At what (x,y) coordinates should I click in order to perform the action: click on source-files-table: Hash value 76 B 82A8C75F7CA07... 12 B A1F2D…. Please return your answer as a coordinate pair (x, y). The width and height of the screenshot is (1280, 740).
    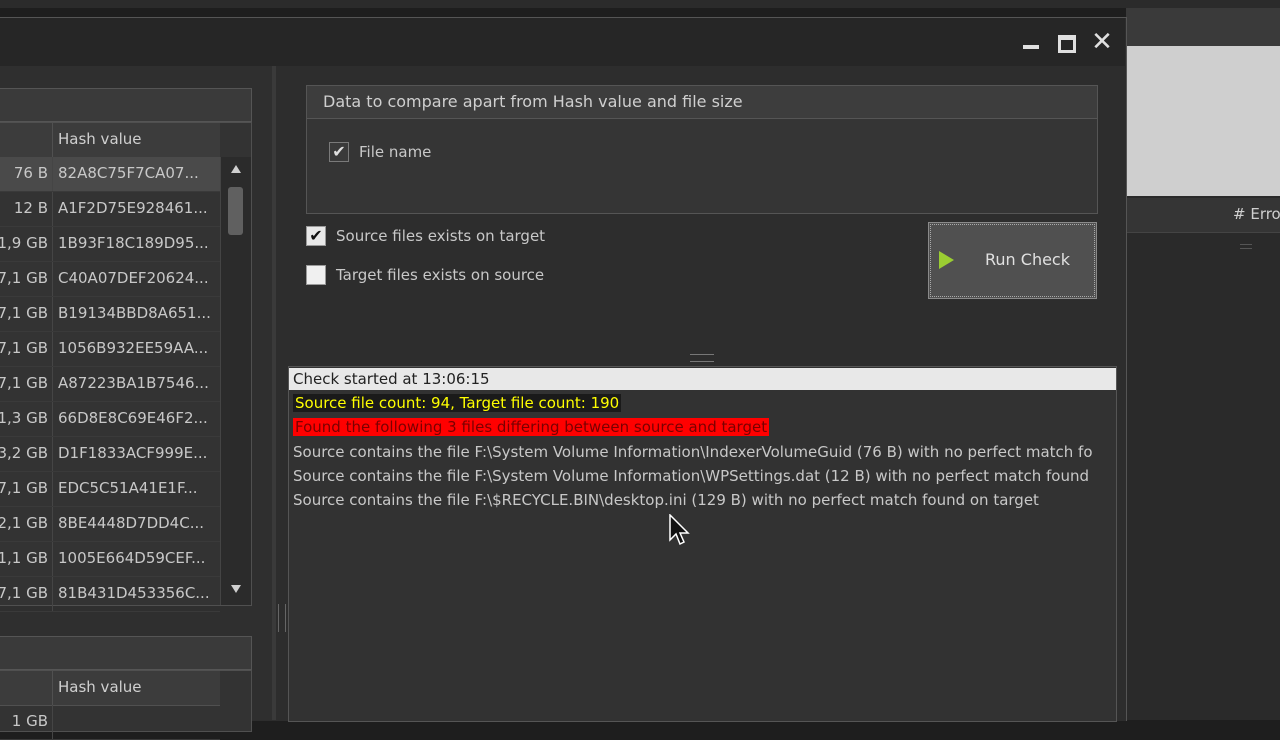
    Looking at the image, I should click on (126, 367).